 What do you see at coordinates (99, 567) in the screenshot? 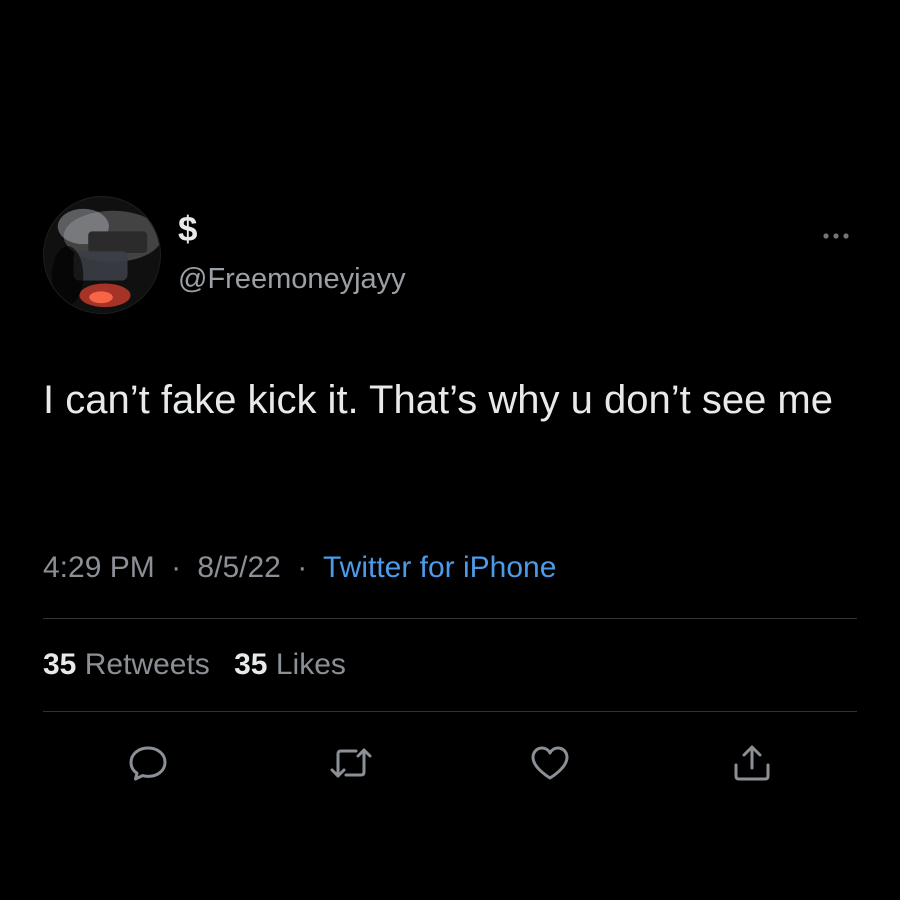
I see `tweet-time: 4:29 PM` at bounding box center [99, 567].